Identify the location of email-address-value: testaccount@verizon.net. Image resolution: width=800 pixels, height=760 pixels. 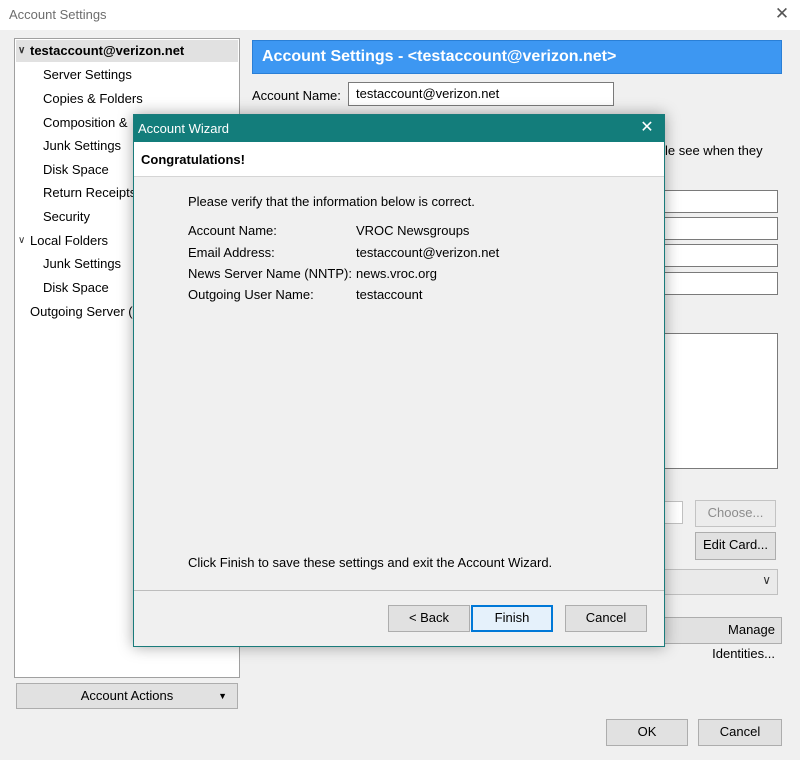
(428, 252).